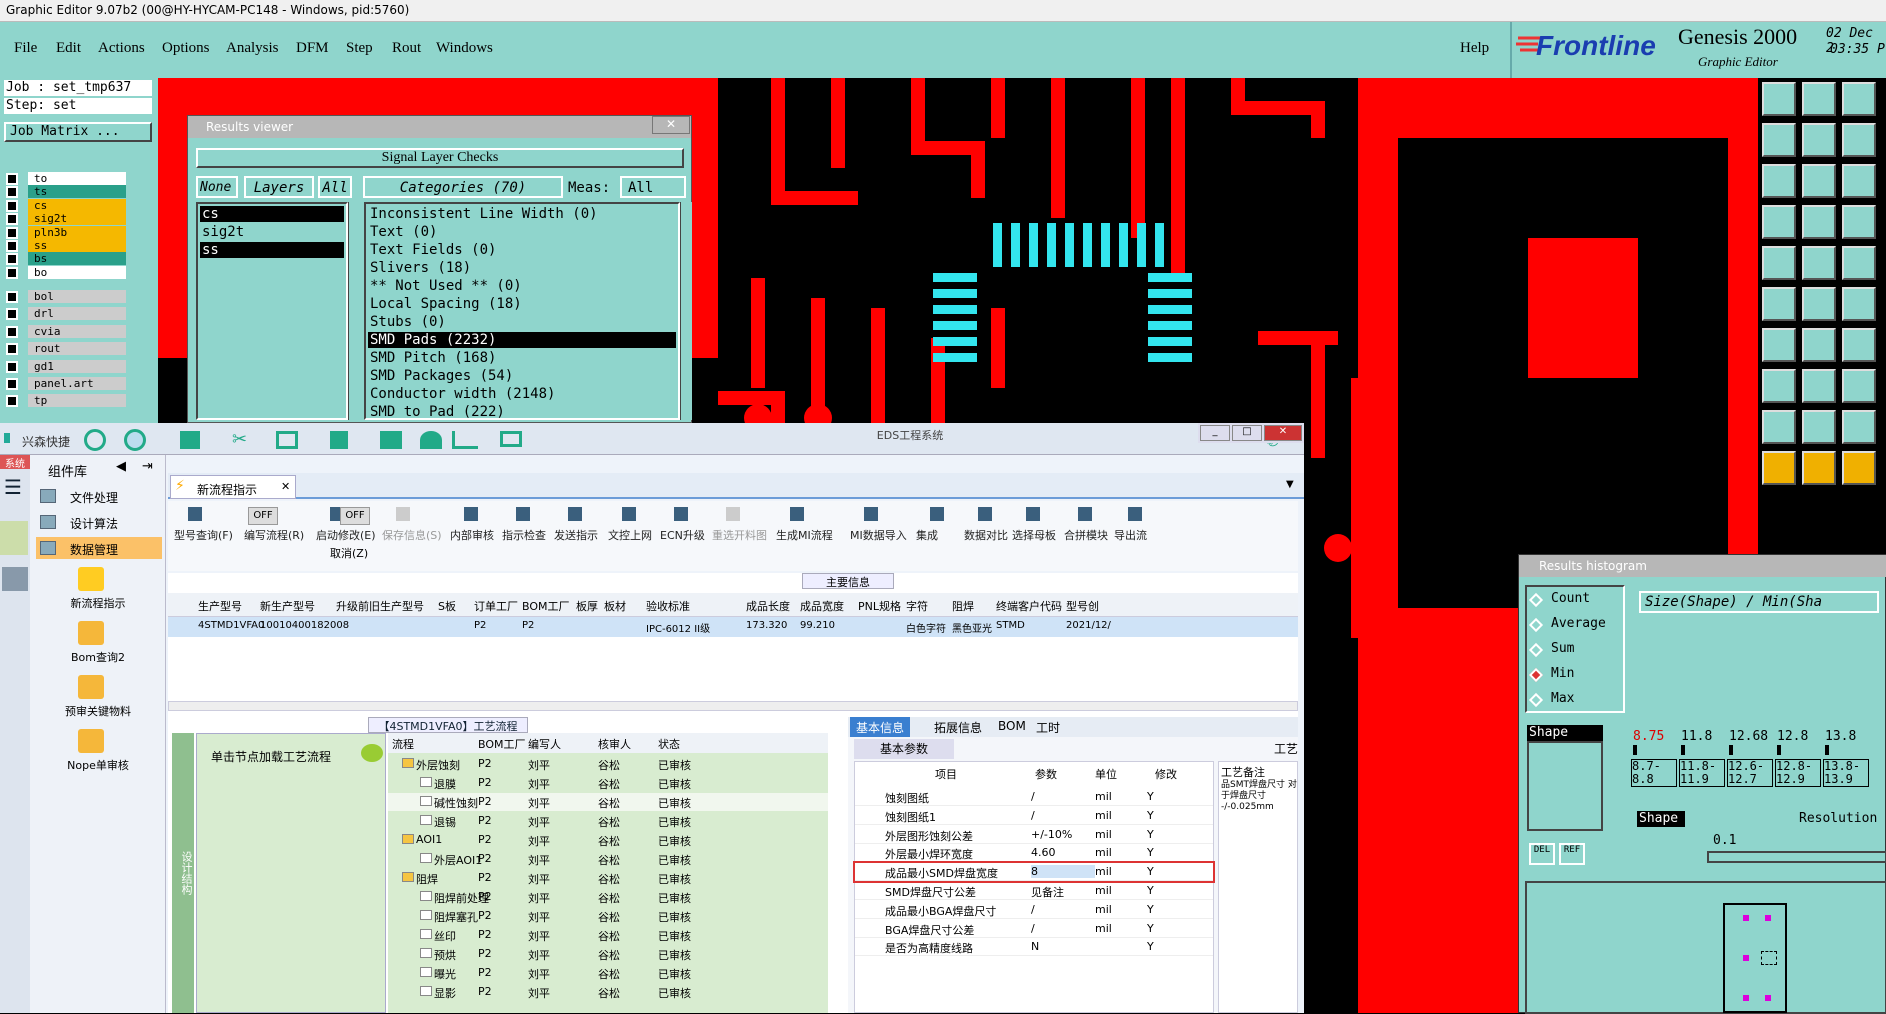 Image resolution: width=1886 pixels, height=1014 pixels. What do you see at coordinates (1562, 673) in the screenshot?
I see `histogram-option: Min` at bounding box center [1562, 673].